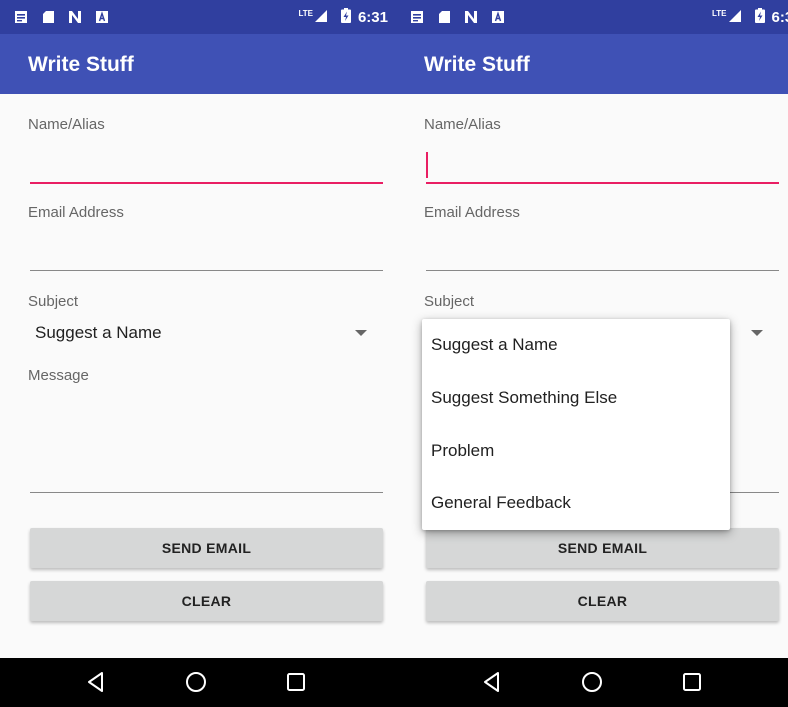 The height and width of the screenshot is (707, 788). What do you see at coordinates (576, 503) in the screenshot?
I see `dropdown-option-general-feedback: General Feedback` at bounding box center [576, 503].